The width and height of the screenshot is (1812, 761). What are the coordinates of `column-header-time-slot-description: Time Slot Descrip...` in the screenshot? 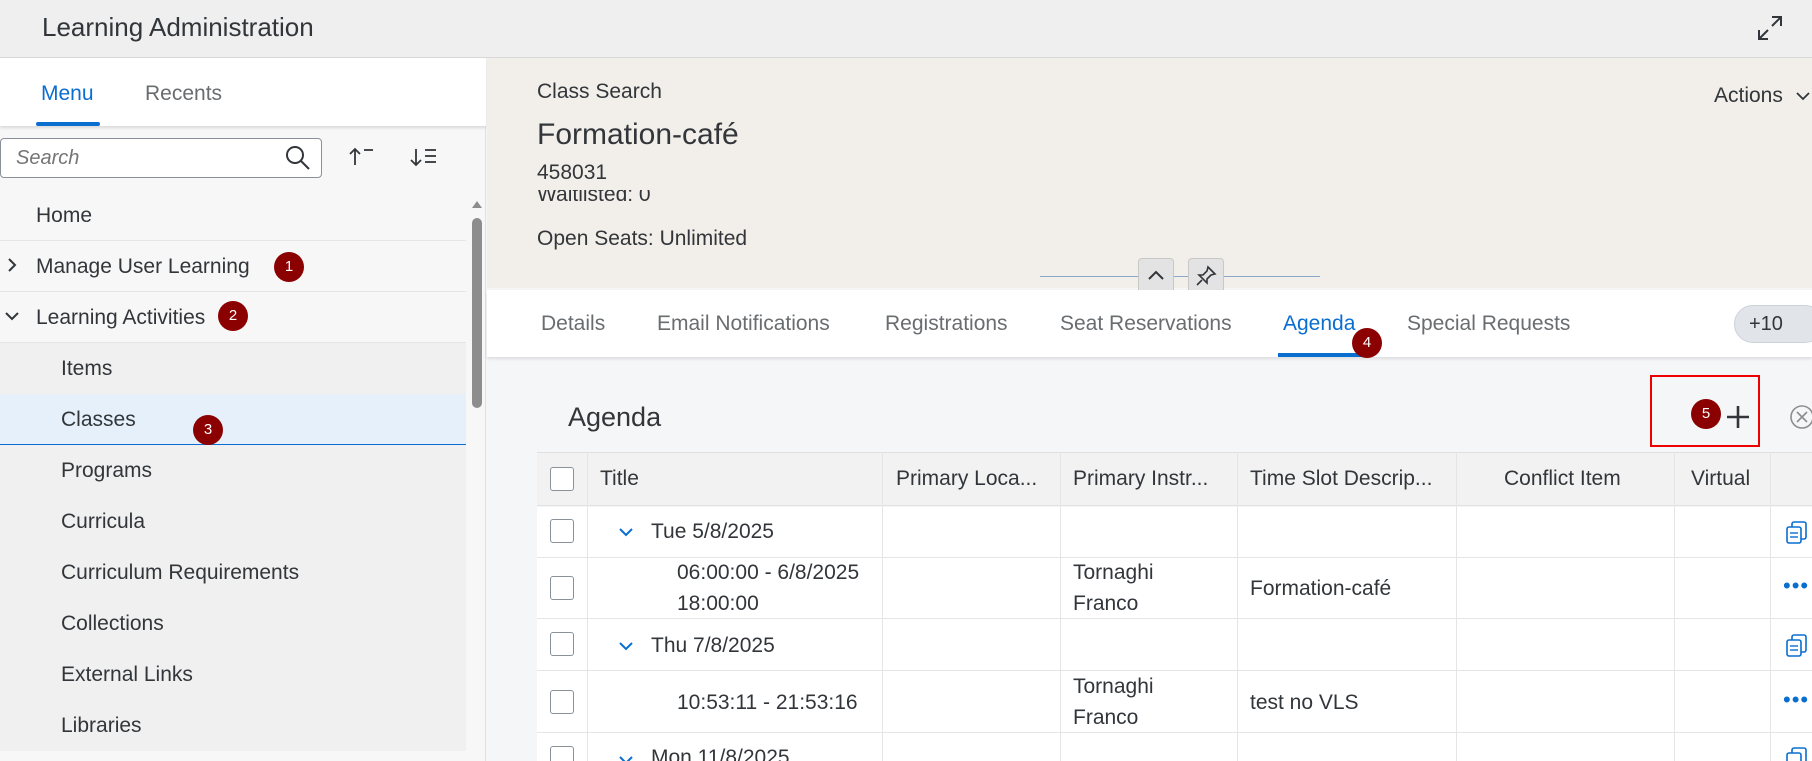 It's located at (1341, 479).